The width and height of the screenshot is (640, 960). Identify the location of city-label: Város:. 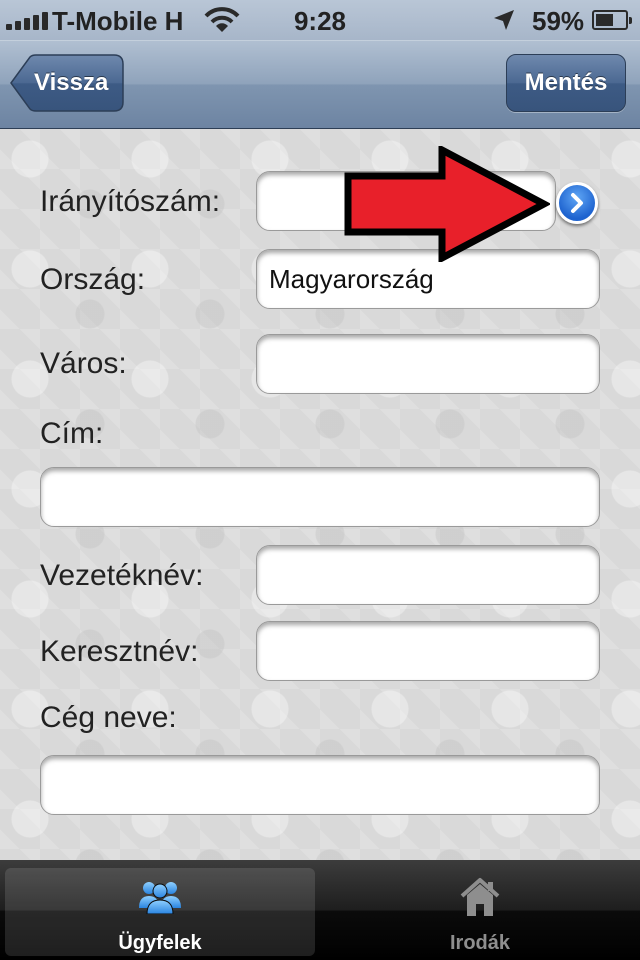
(83, 363).